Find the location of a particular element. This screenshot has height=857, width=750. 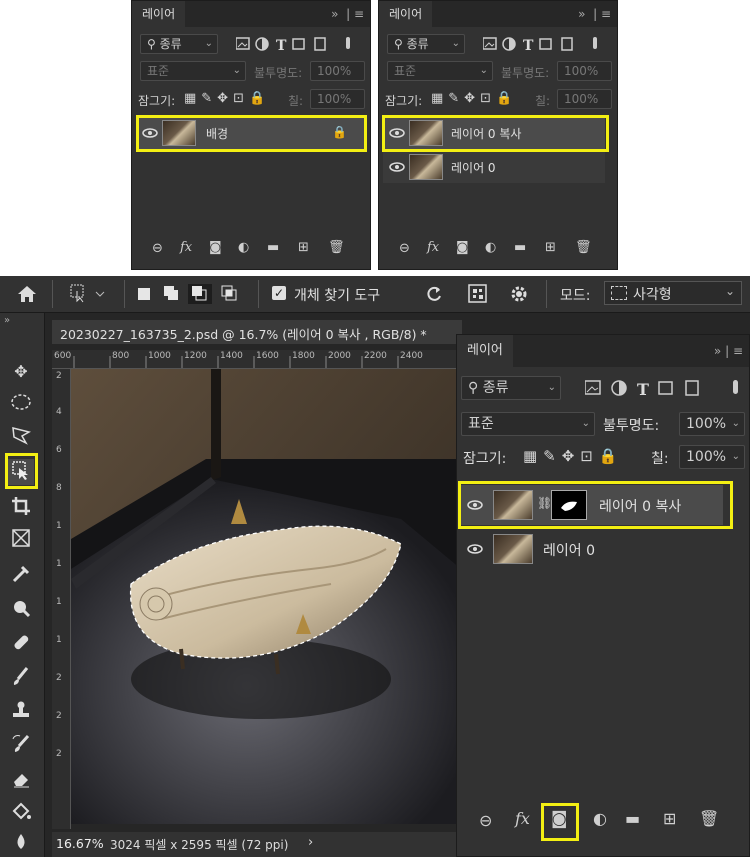

spot-healing-icon is located at coordinates (21, 610).